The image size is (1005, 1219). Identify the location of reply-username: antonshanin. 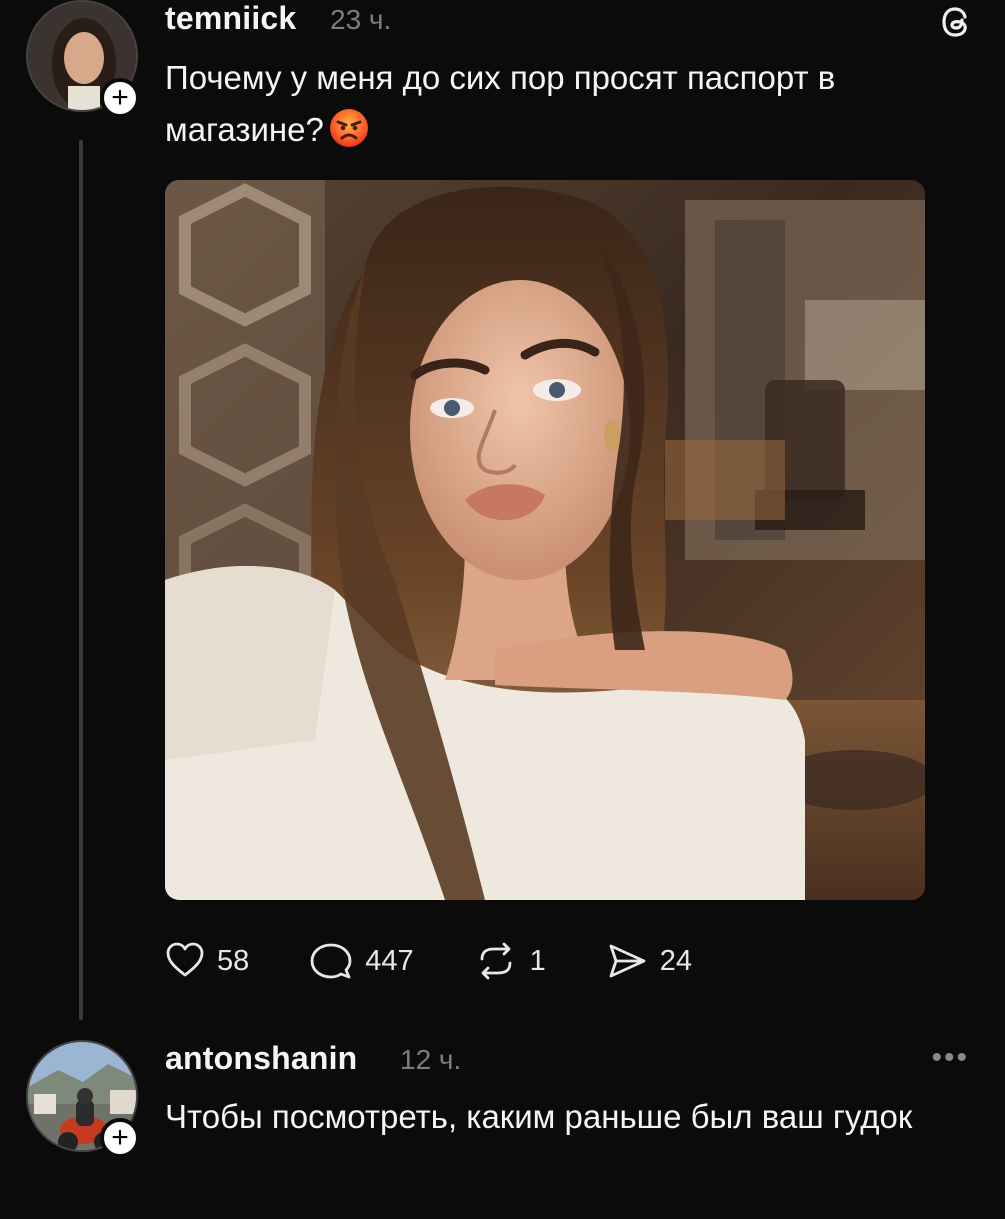
(261, 1058).